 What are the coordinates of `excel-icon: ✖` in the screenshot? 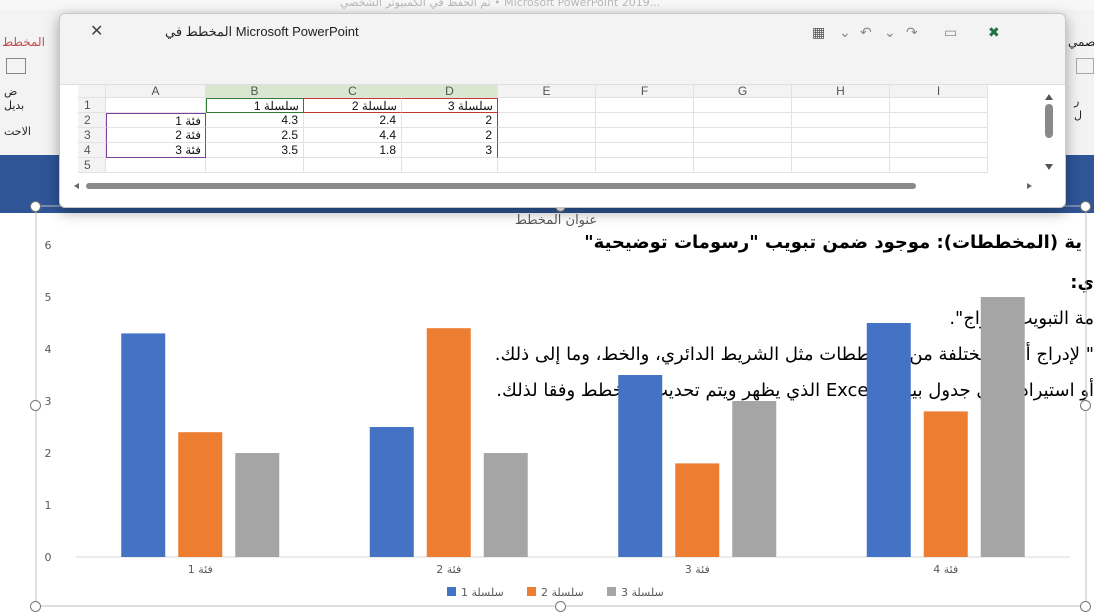 It's located at (994, 33).